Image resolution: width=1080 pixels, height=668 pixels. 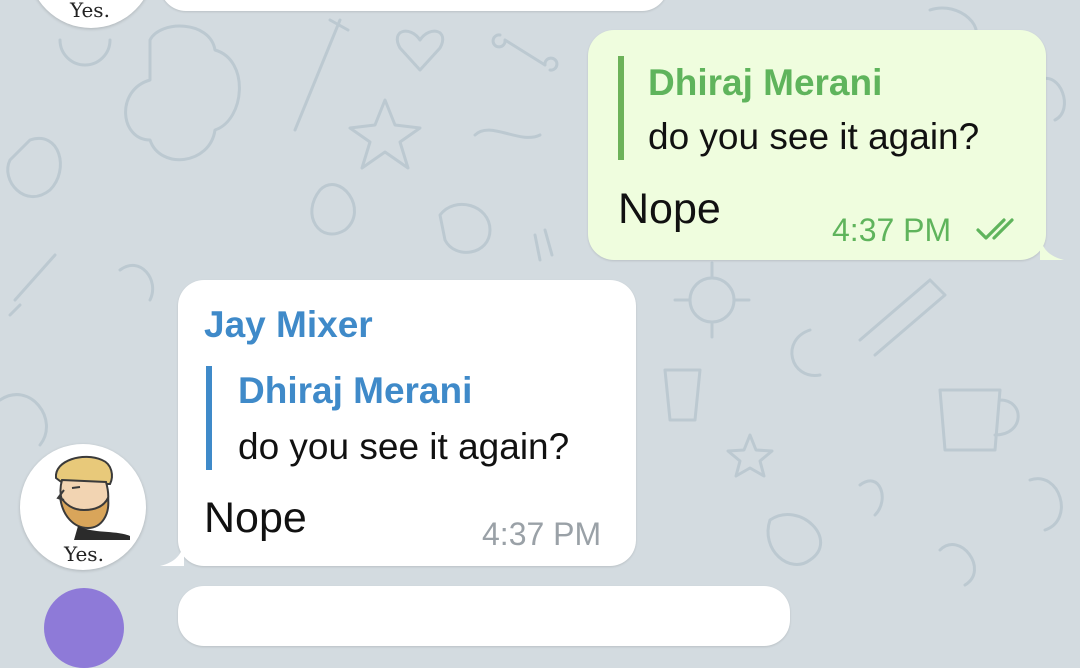 I want to click on bearded-man-avatar, so click(x=92, y=497).